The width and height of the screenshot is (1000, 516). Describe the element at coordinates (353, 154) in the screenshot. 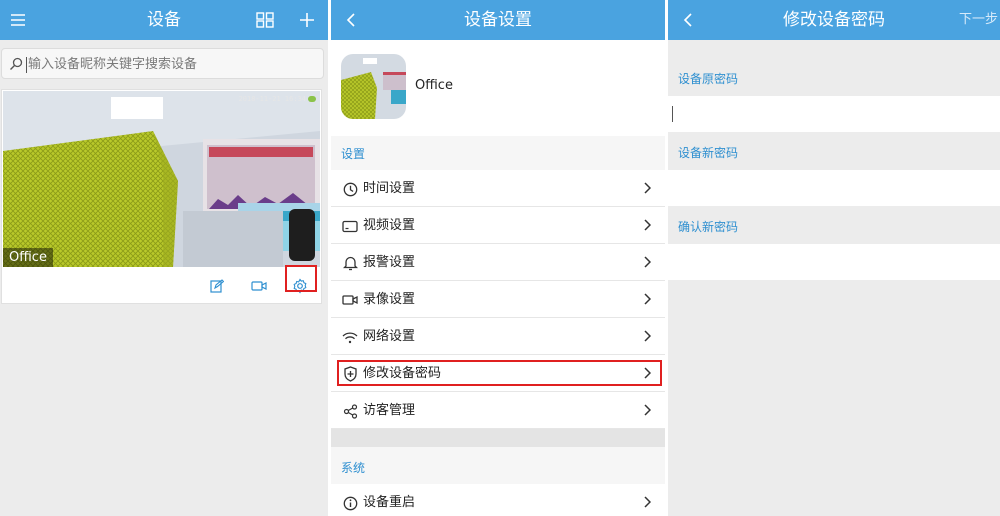

I see `settings-section-label: 设置` at that location.